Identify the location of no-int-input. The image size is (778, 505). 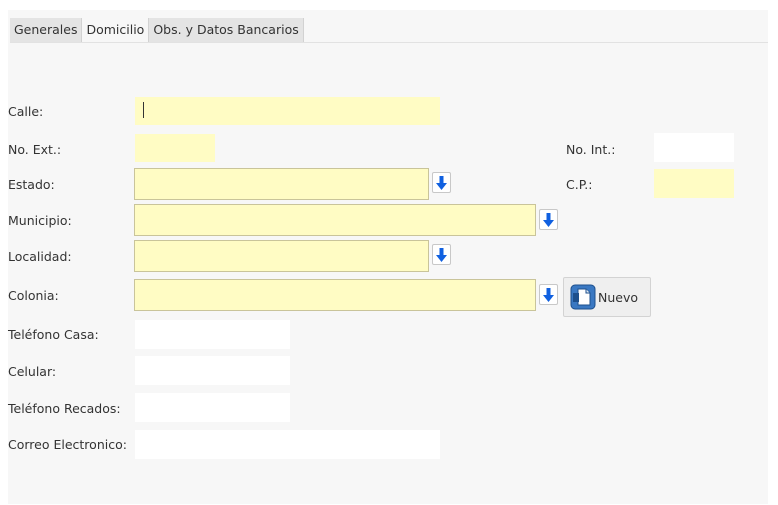
(694, 147).